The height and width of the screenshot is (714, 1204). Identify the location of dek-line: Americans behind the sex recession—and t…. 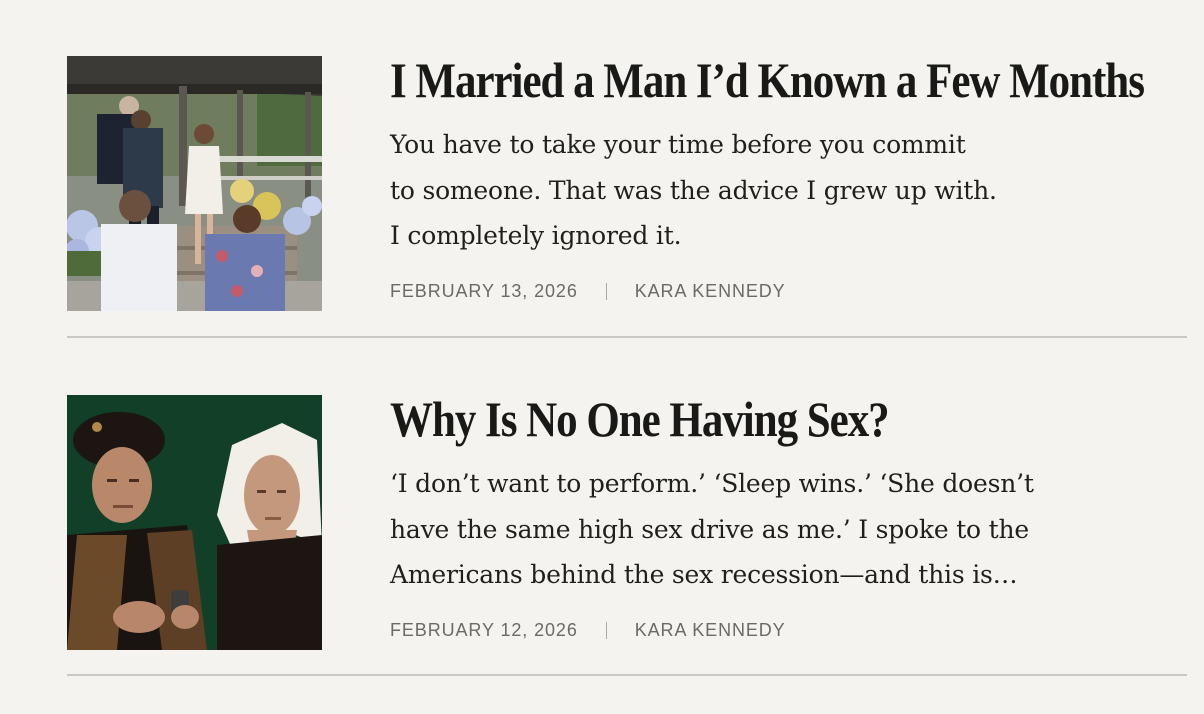
(704, 574).